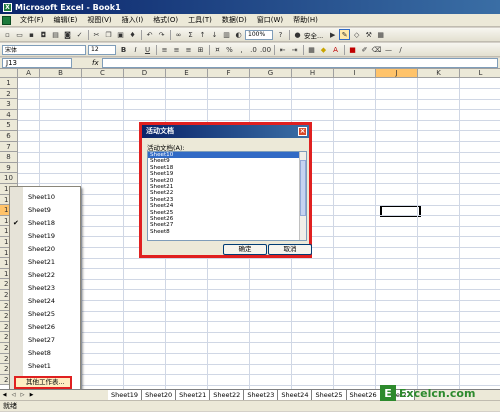 The width and height of the screenshot is (500, 412). I want to click on sheet-menu-item: Sheet25, so click(45, 314).